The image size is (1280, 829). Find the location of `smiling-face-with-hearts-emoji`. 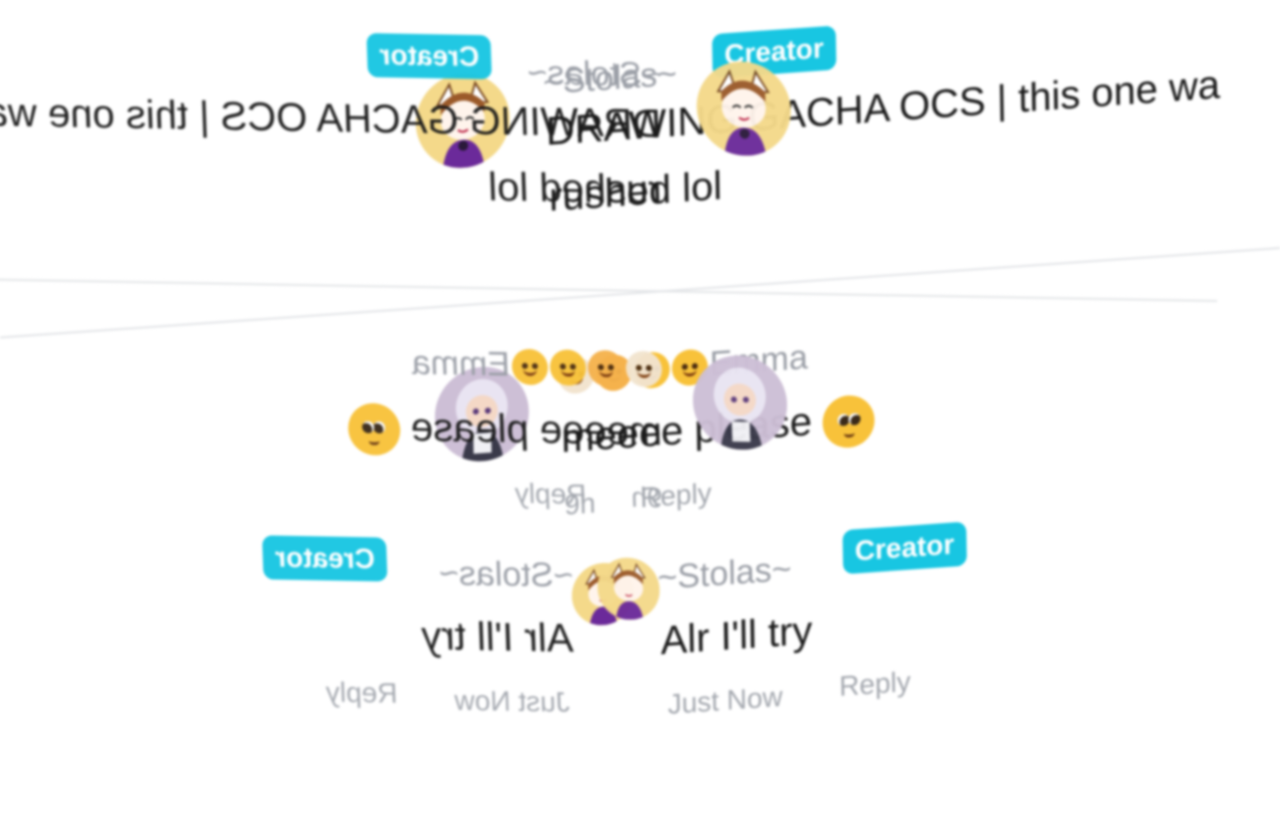

smiling-face-with-hearts-emoji is located at coordinates (606, 368).